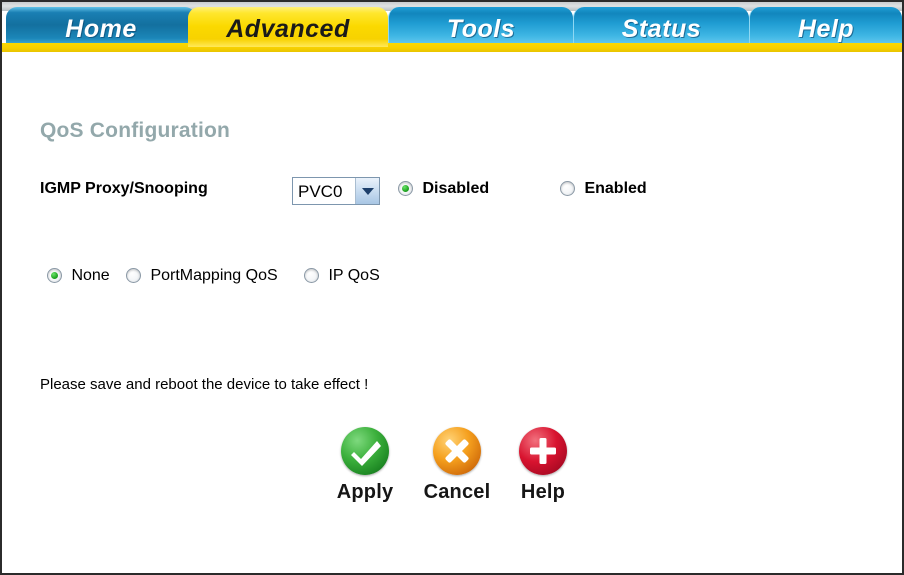 This screenshot has width=904, height=575. Describe the element at coordinates (456, 188) in the screenshot. I see `igmp-option-disabled-label: Disabled` at that location.